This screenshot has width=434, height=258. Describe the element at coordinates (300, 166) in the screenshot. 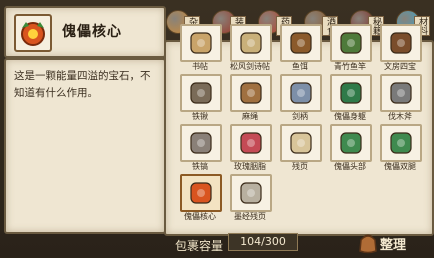

I see `item-name: 残页` at that location.